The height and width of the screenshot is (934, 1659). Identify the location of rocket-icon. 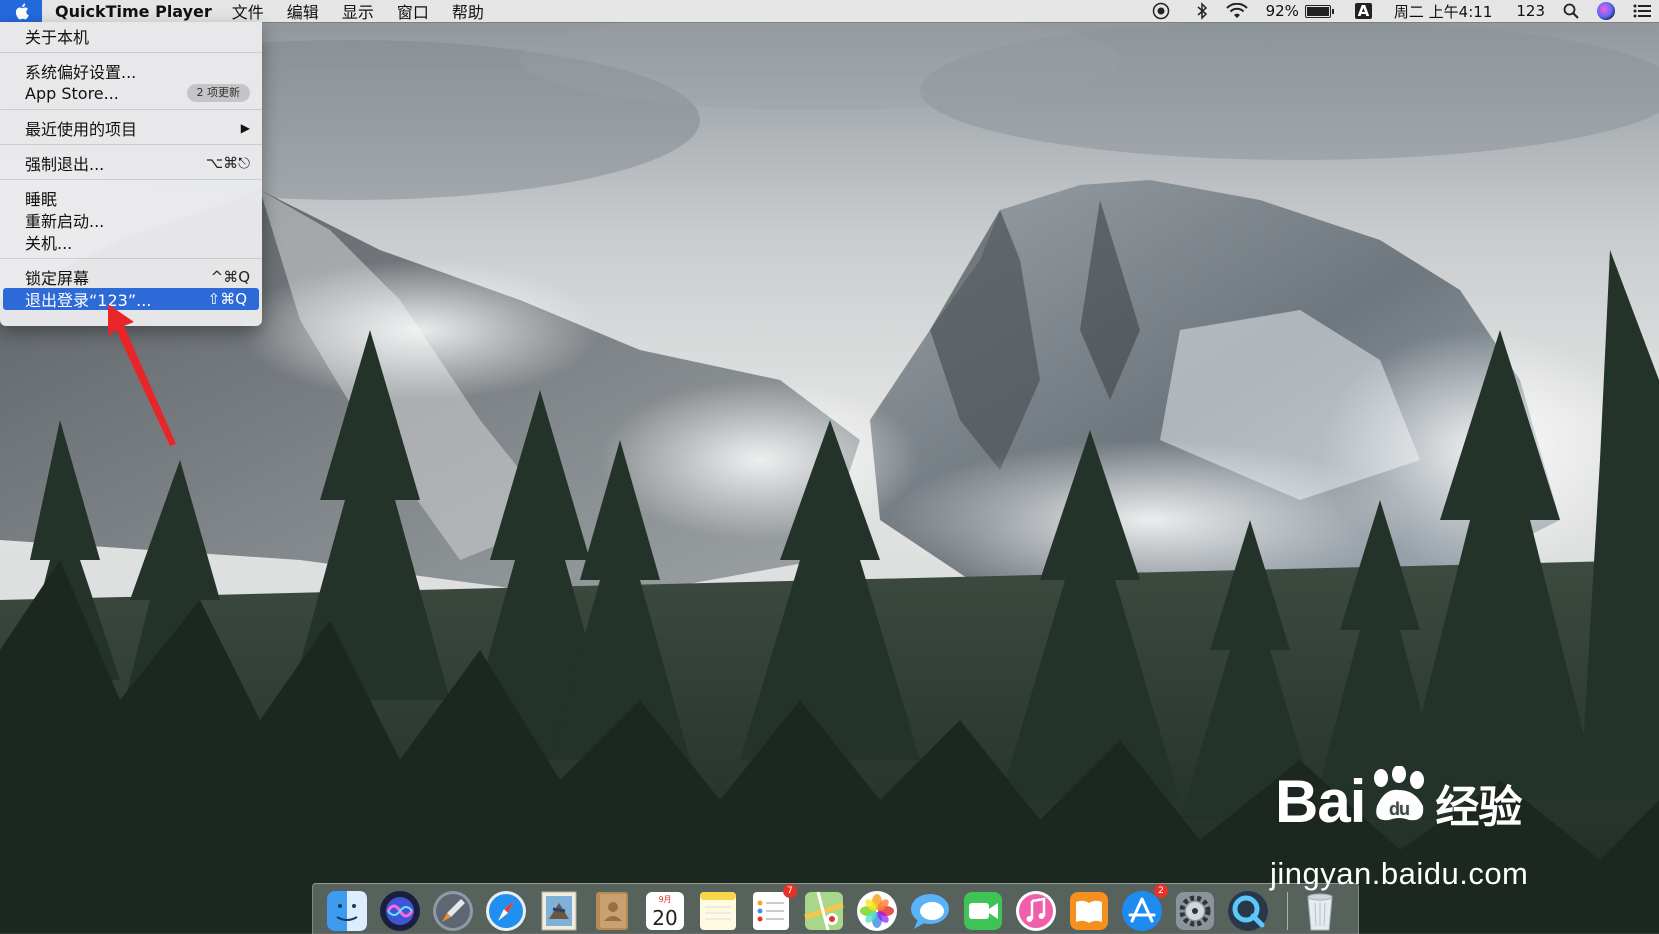
(453, 911).